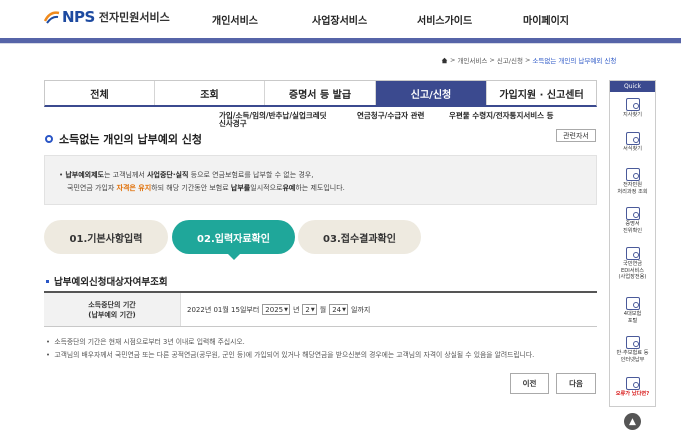 This screenshot has height=442, width=681. Describe the element at coordinates (546, 19) in the screenshot. I see `gnb-mypage: 마이페이지` at that location.